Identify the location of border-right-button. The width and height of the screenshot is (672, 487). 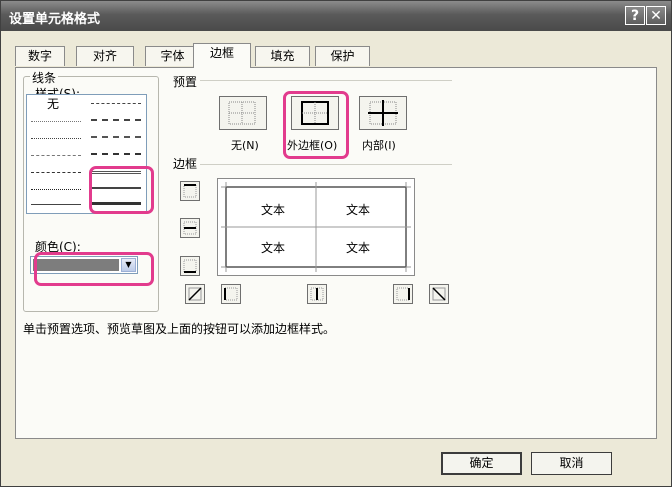
(403, 294).